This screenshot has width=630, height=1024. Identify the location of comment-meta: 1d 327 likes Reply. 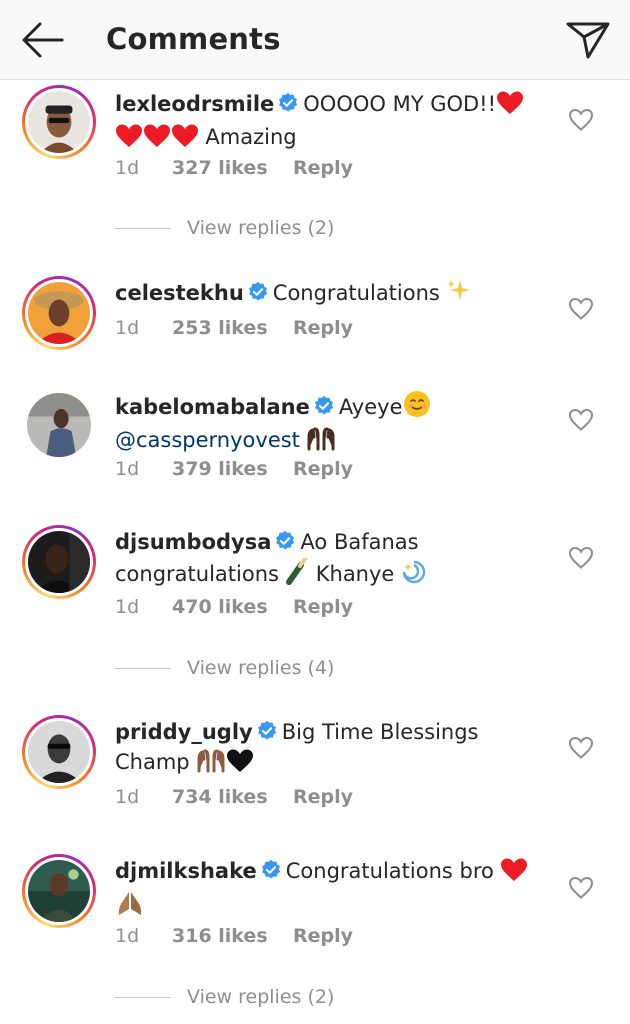
(234, 168).